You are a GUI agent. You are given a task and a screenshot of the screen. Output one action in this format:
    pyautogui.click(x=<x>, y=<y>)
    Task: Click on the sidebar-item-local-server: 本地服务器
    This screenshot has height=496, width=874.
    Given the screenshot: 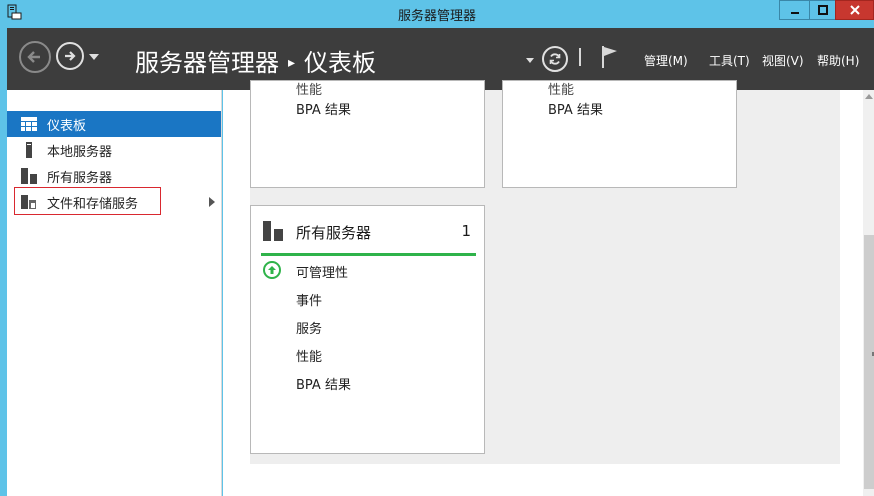 What is the action you would take?
    pyautogui.click(x=114, y=150)
    